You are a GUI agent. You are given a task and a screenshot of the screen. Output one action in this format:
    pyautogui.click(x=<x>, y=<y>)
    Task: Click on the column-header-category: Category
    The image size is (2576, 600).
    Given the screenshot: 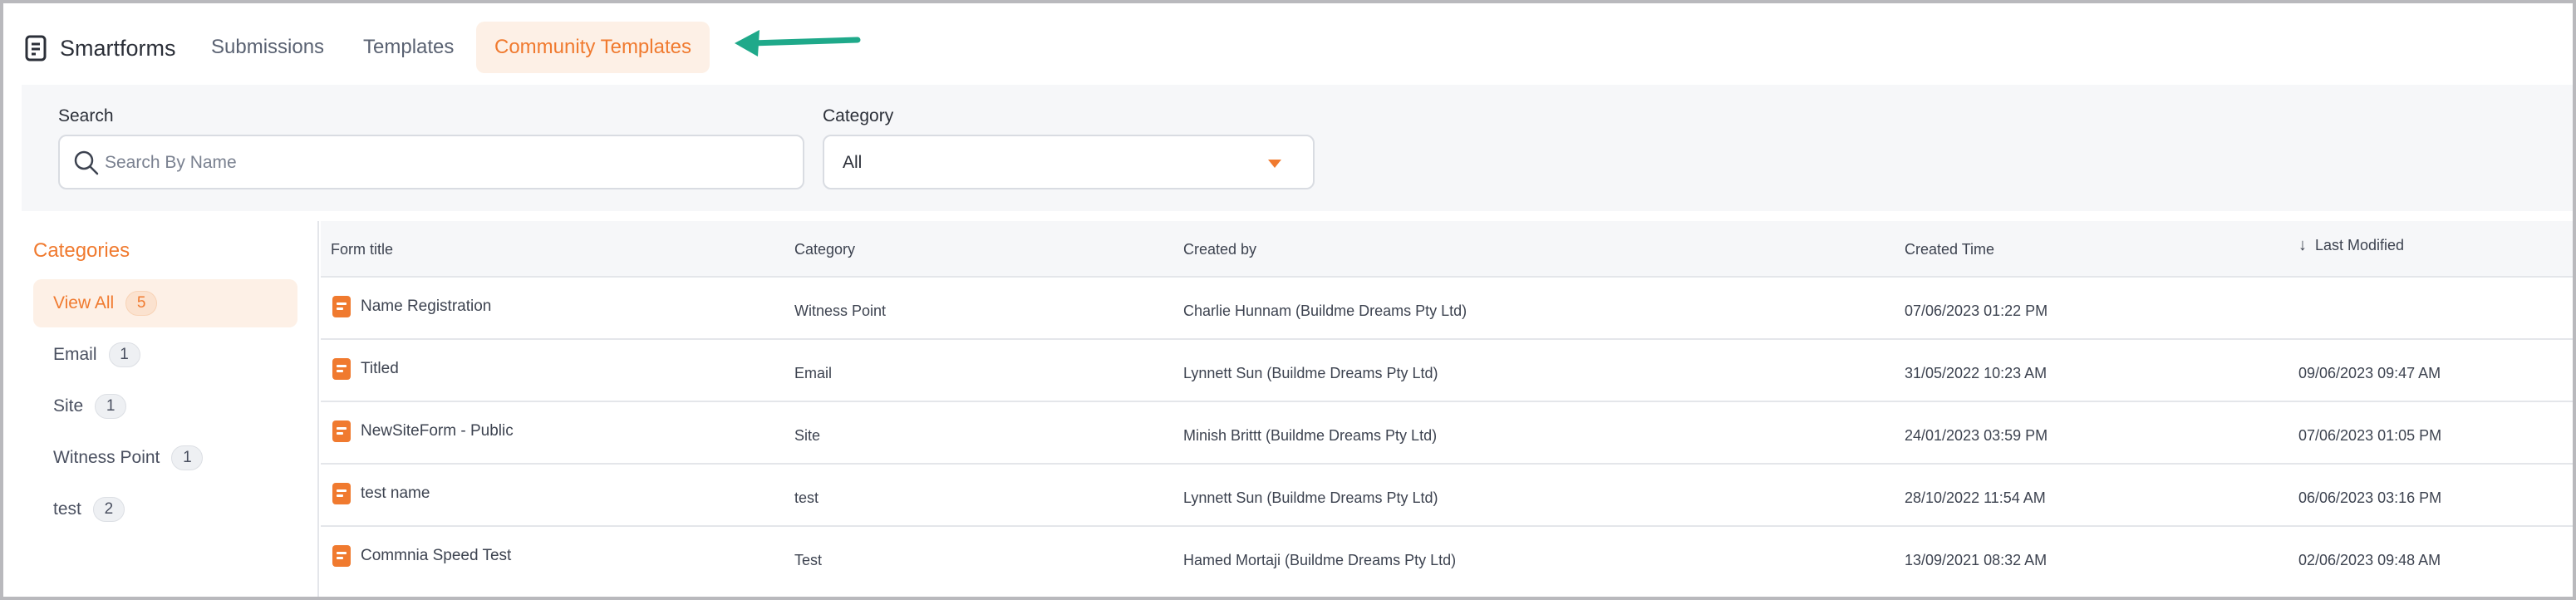 What is the action you would take?
    pyautogui.click(x=824, y=249)
    